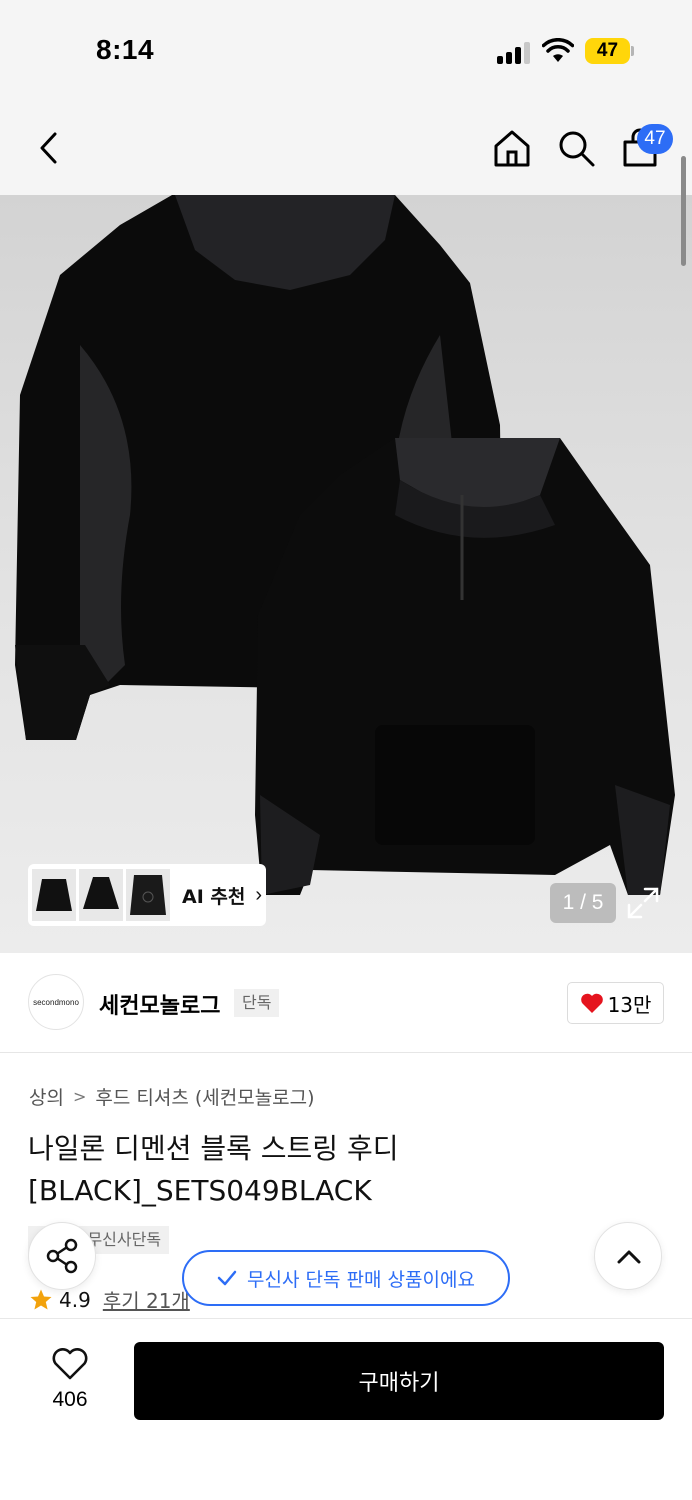  What do you see at coordinates (591, 1003) in the screenshot?
I see `heart-filled-icon` at bounding box center [591, 1003].